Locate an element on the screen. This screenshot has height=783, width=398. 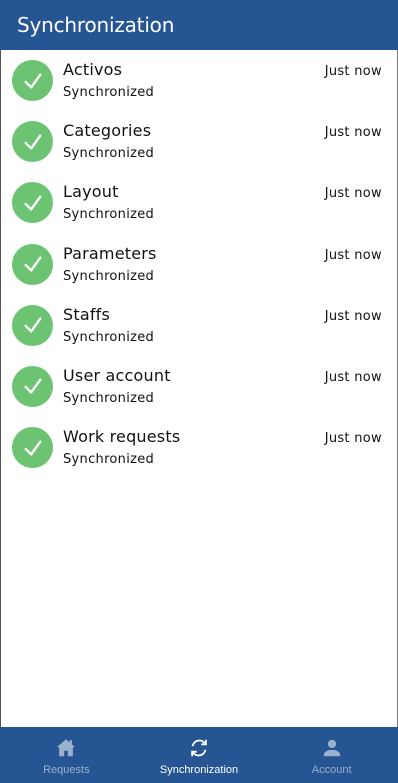
item-name: Categories is located at coordinates (107, 131).